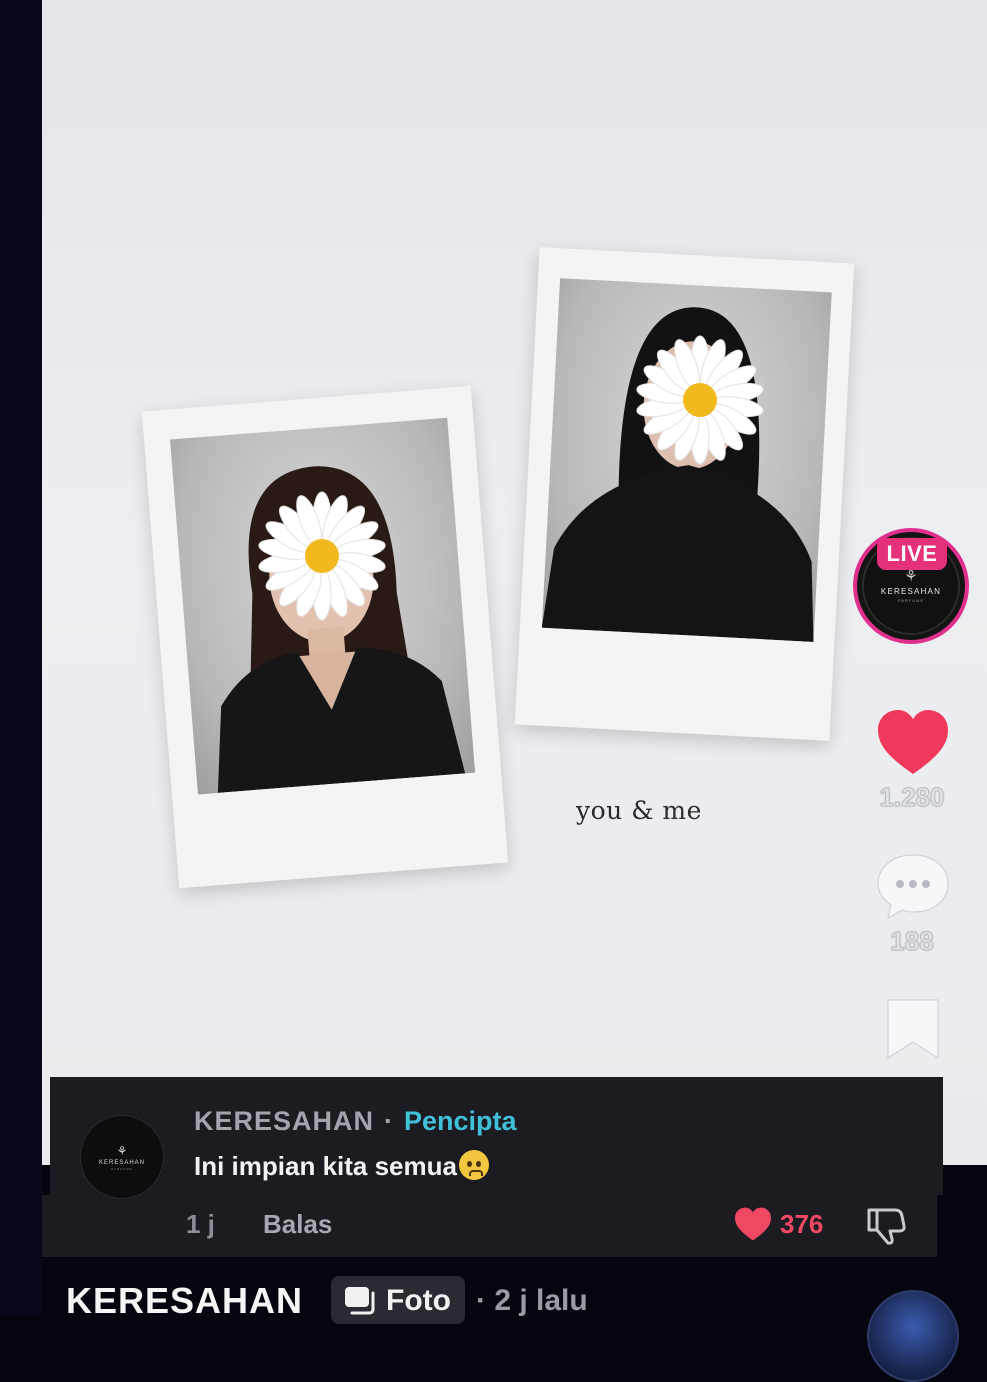 The image size is (987, 1382). I want to click on comment-count: 188, so click(912, 941).